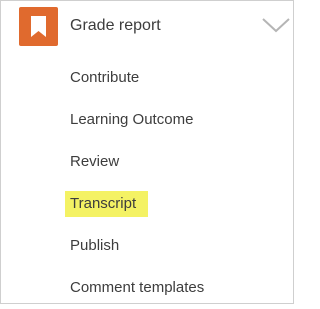  What do you see at coordinates (276, 25) in the screenshot?
I see `chevron-down-icon` at bounding box center [276, 25].